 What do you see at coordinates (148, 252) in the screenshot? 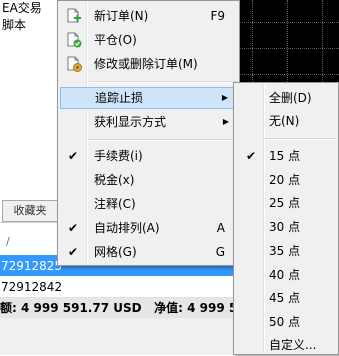
I see `menu-item-grid: ✔ 网格(G) G` at bounding box center [148, 252].